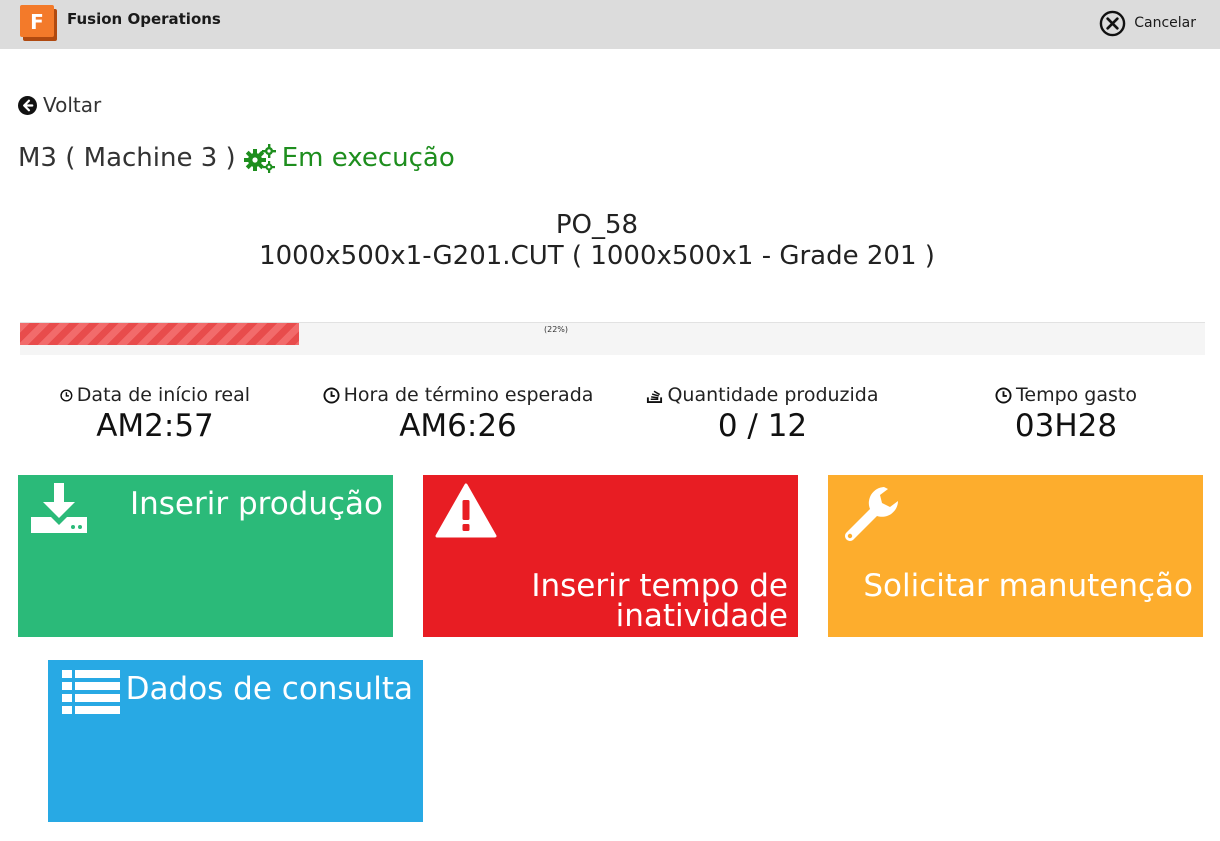 This screenshot has width=1220, height=841. Describe the element at coordinates (659, 586) in the screenshot. I see `insert-downtime-label-line1: Inserir tempo de` at that location.